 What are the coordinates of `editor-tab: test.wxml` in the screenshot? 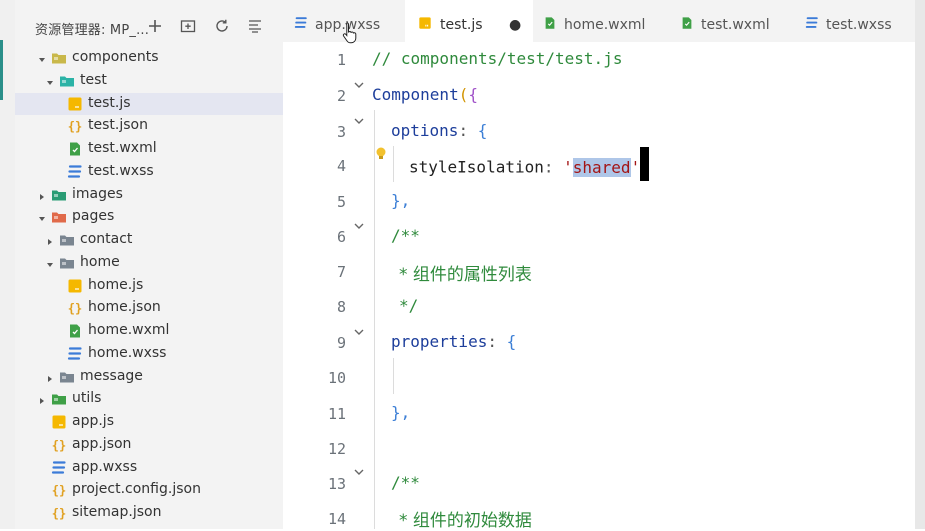 It's located at (731, 21).